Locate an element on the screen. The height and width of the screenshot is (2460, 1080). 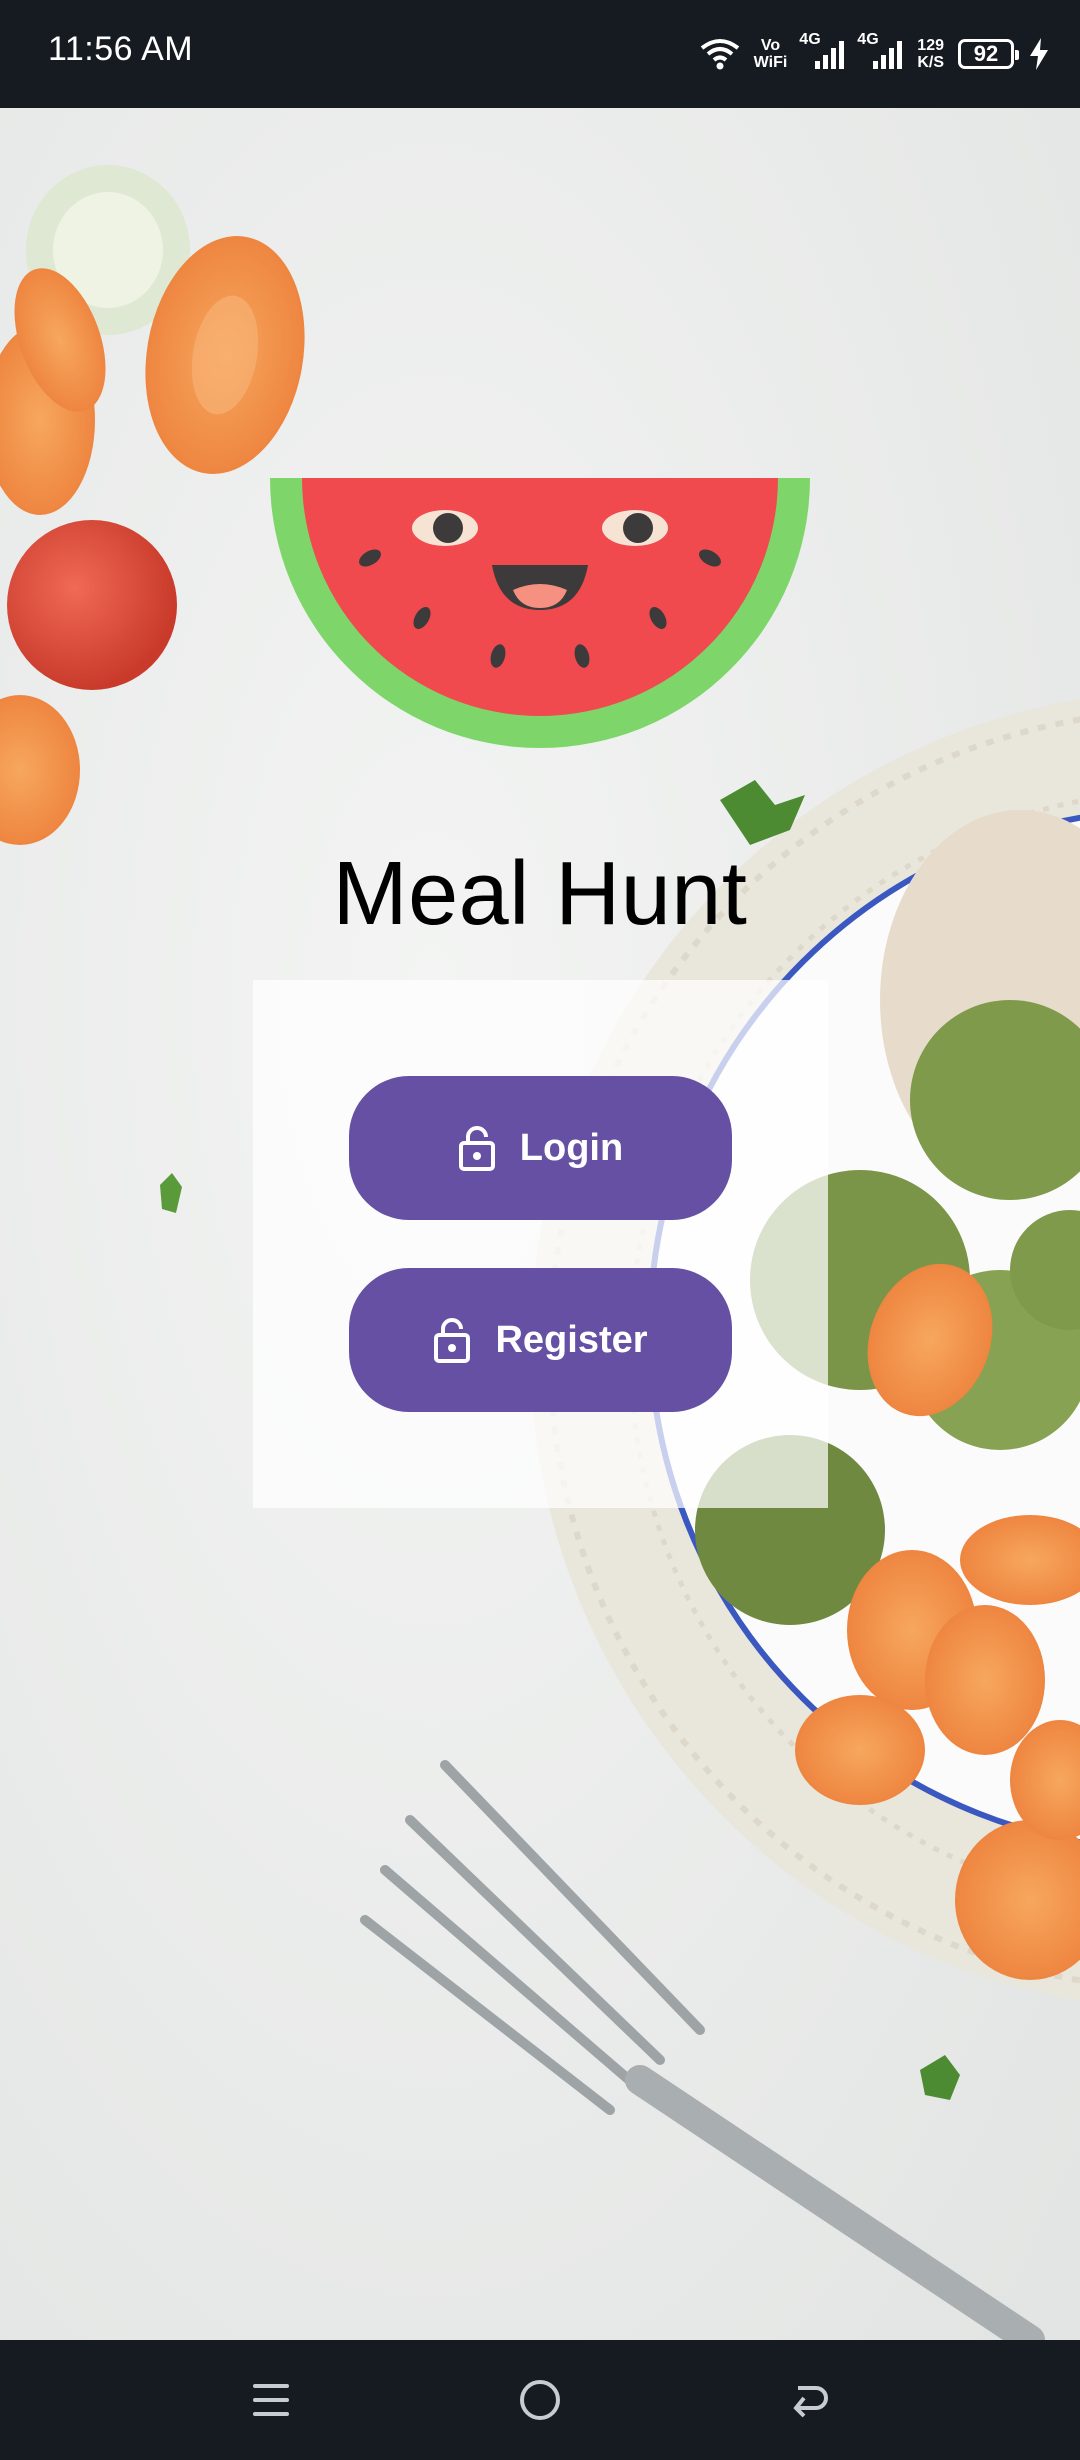
volte-label: Vo WiFi is located at coordinates (771, 54).